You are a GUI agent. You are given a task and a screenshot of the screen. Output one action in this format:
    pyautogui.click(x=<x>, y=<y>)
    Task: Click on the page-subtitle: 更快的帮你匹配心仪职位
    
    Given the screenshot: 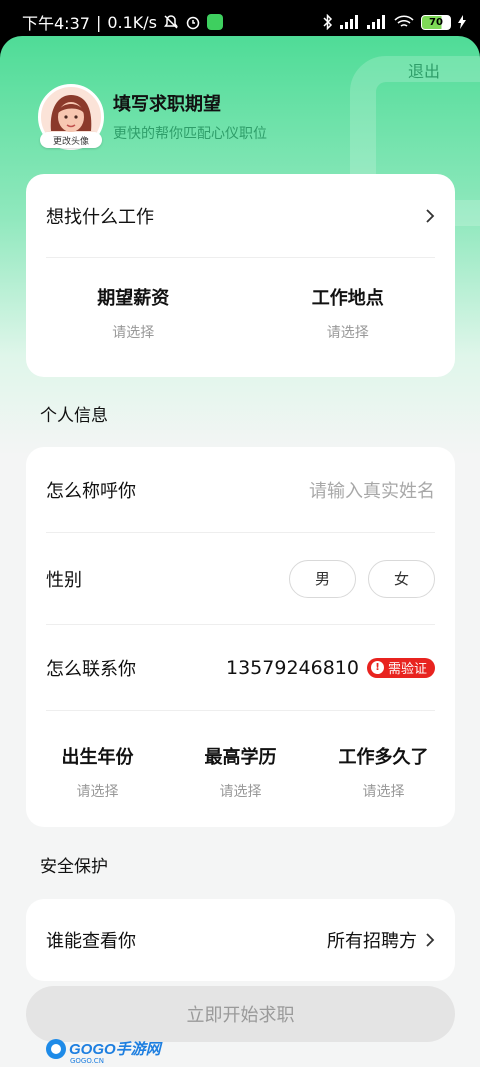 What is the action you would take?
    pyautogui.click(x=190, y=134)
    